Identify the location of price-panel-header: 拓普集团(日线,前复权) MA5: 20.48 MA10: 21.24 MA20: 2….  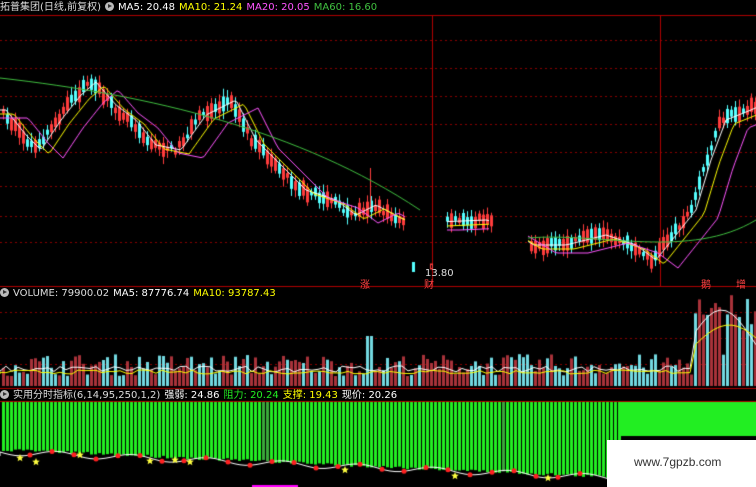
(190, 8).